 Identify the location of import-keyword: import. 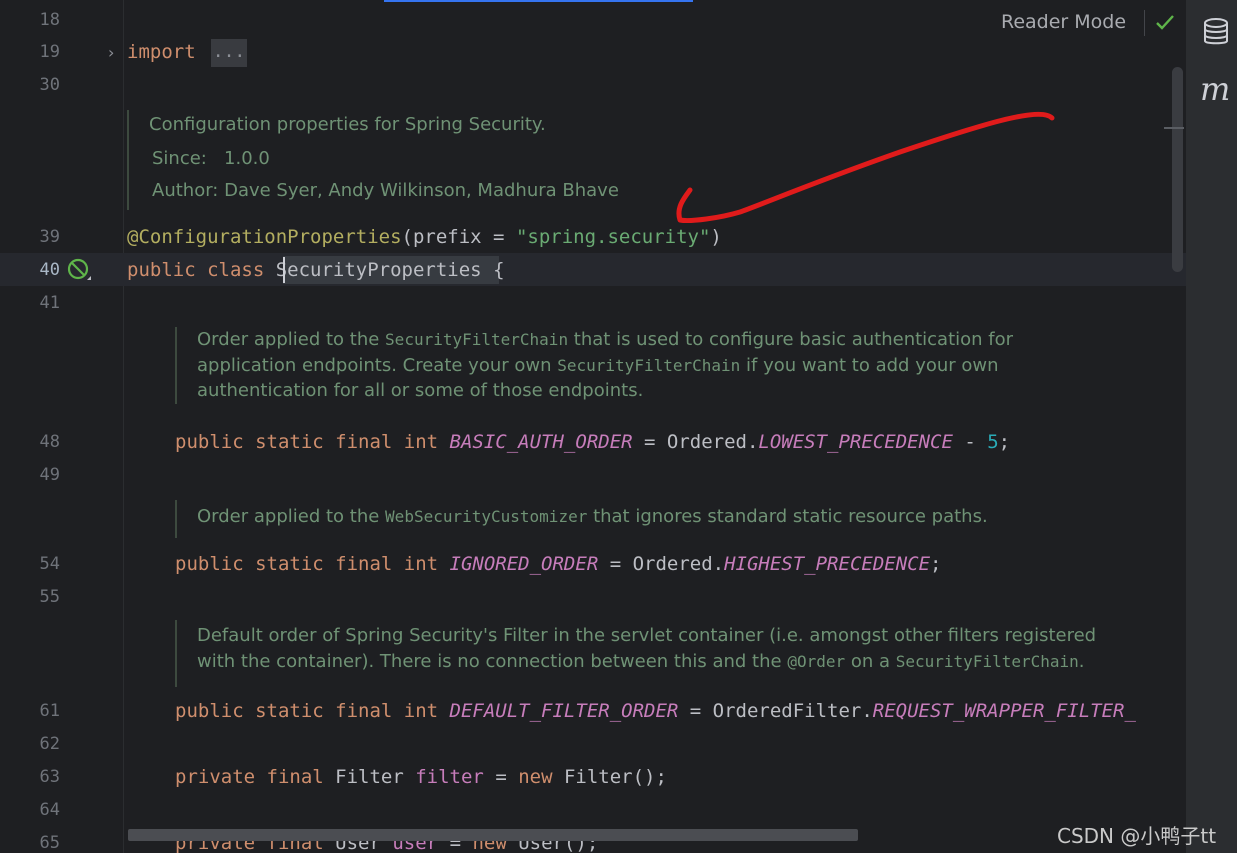
(161, 52).